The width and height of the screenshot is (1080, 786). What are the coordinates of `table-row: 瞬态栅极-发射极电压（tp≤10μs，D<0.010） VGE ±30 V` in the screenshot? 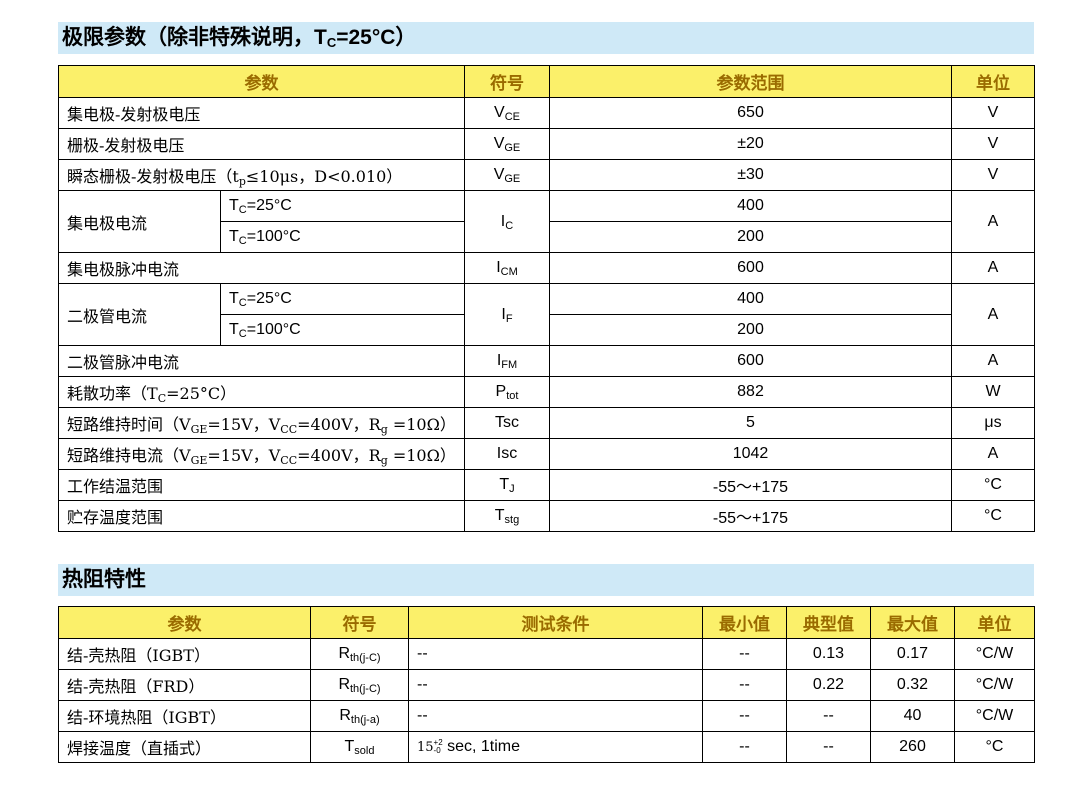 It's located at (546, 175).